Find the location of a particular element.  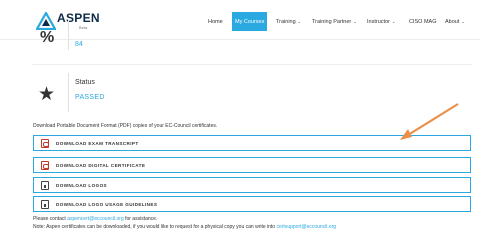

annotation-arrow is located at coordinates (429, 121).